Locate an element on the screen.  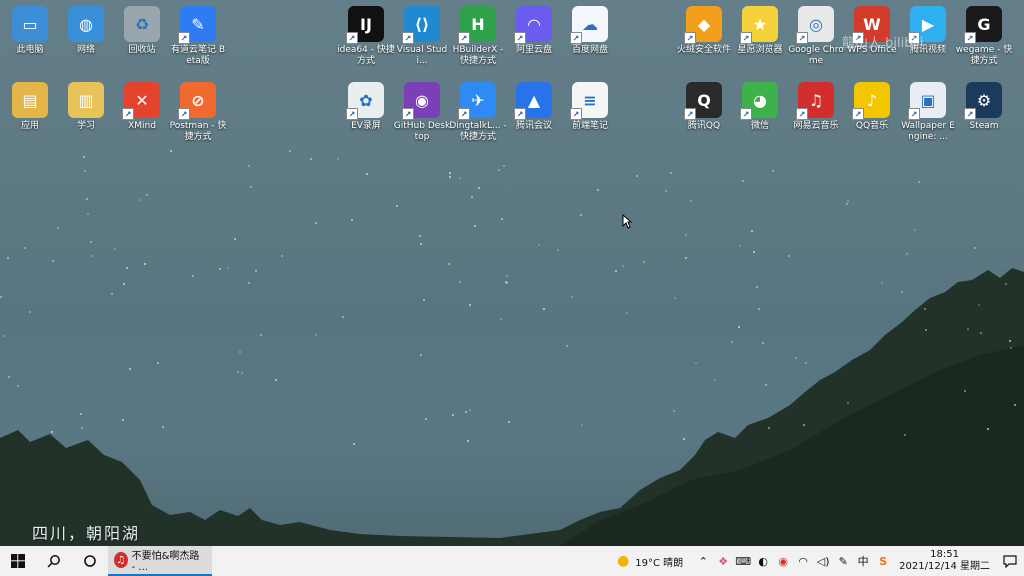
search-icon is located at coordinates (53, 561).